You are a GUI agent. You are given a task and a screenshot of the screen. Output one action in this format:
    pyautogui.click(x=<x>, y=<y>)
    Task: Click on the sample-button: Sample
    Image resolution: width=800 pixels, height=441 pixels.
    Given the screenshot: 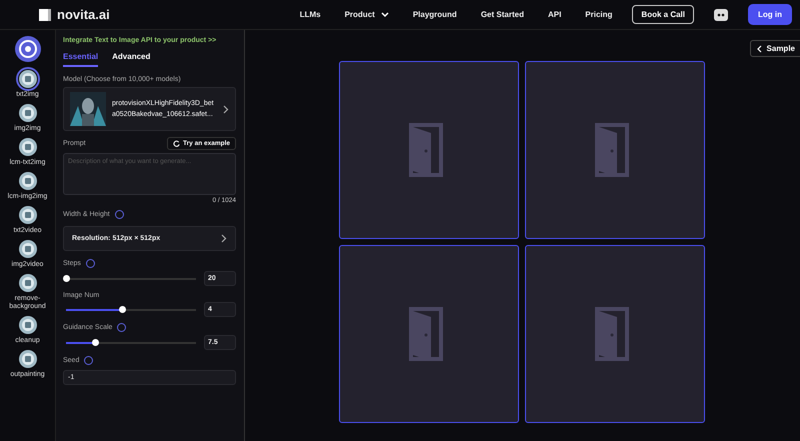 What is the action you would take?
    pyautogui.click(x=775, y=48)
    